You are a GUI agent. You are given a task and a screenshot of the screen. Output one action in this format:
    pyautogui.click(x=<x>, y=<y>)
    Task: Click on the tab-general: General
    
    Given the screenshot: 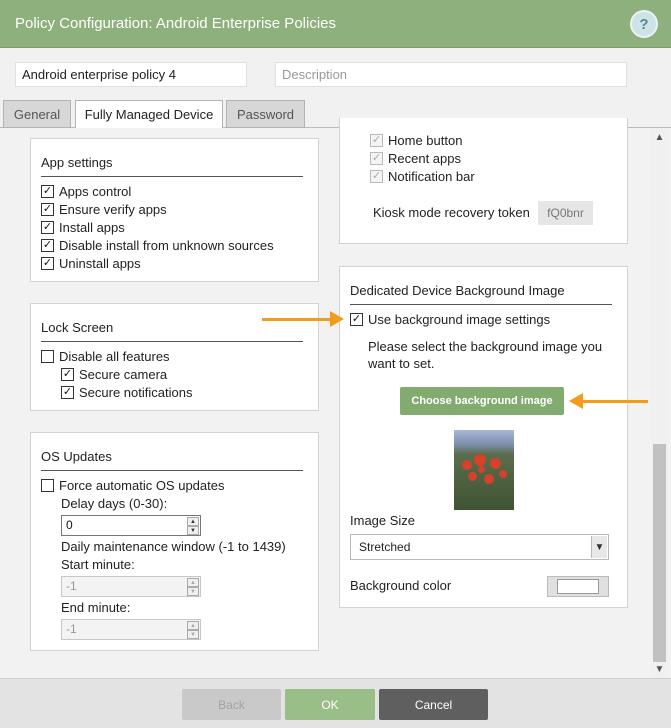 What is the action you would take?
    pyautogui.click(x=37, y=114)
    